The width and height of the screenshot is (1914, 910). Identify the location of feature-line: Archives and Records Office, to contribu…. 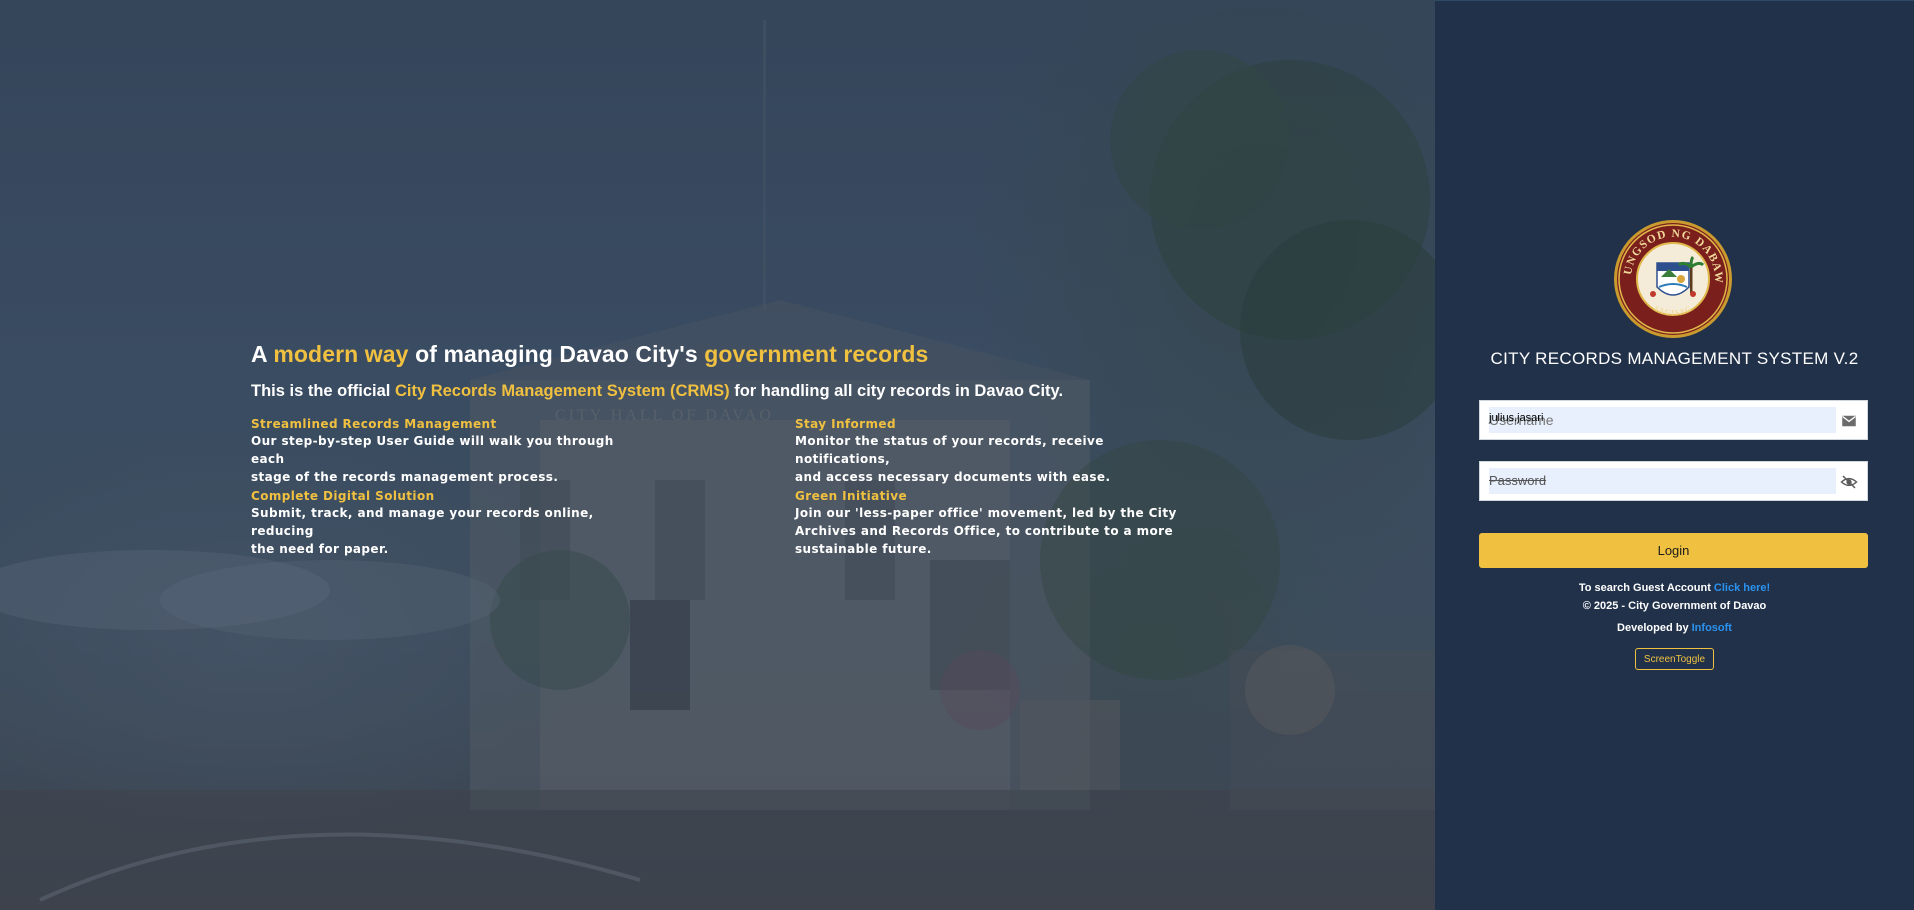
(984, 531).